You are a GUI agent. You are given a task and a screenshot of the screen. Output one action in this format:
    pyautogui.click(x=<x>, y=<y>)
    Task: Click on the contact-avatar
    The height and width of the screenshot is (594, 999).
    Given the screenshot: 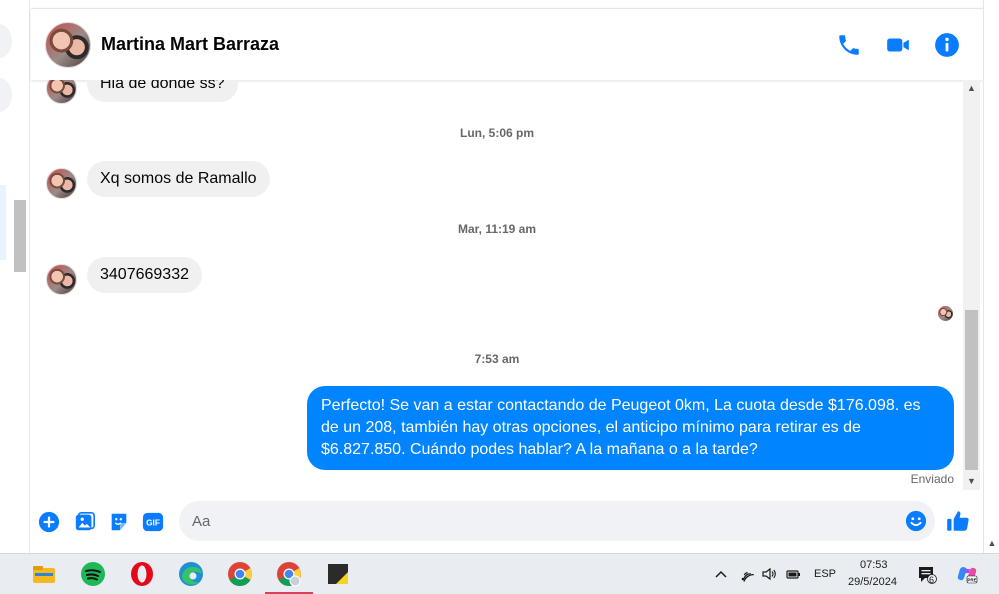 What is the action you would take?
    pyautogui.click(x=68, y=45)
    